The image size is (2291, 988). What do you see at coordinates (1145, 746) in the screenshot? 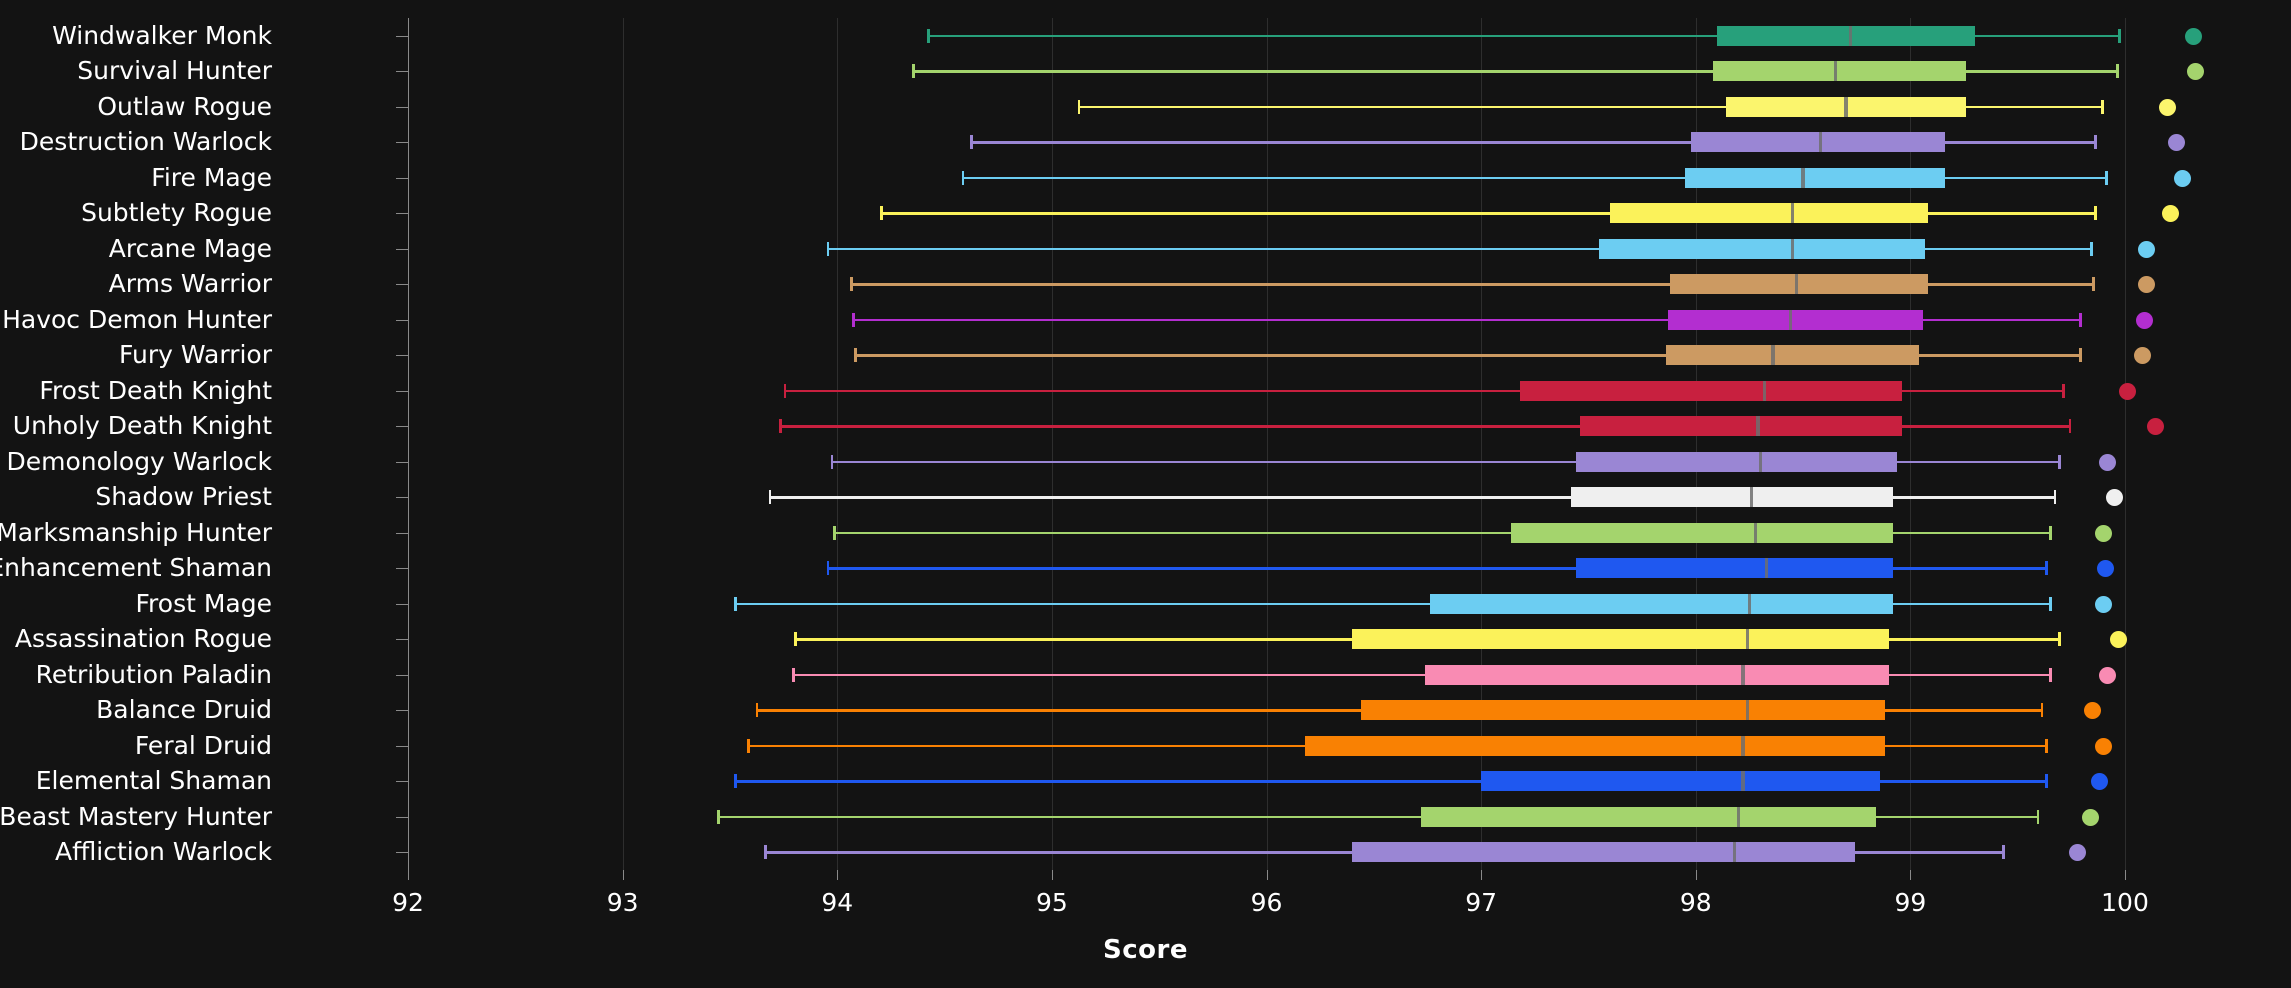
I see `boxplot-feral-druid` at bounding box center [1145, 746].